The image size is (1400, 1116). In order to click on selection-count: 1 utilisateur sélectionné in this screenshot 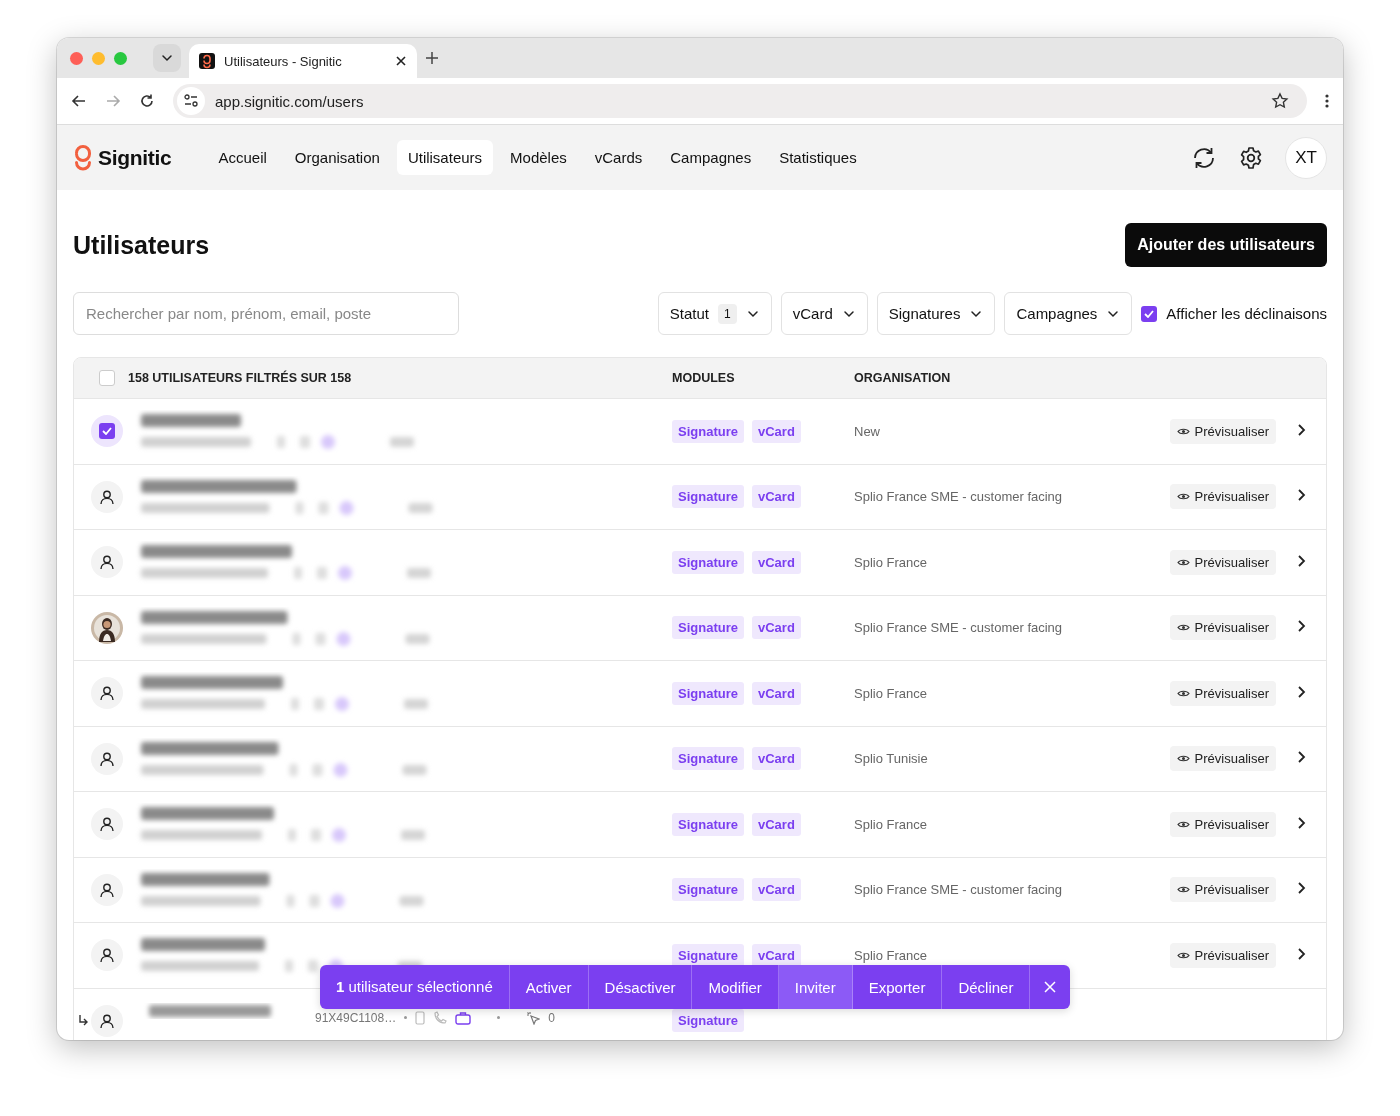, I will do `click(415, 987)`.